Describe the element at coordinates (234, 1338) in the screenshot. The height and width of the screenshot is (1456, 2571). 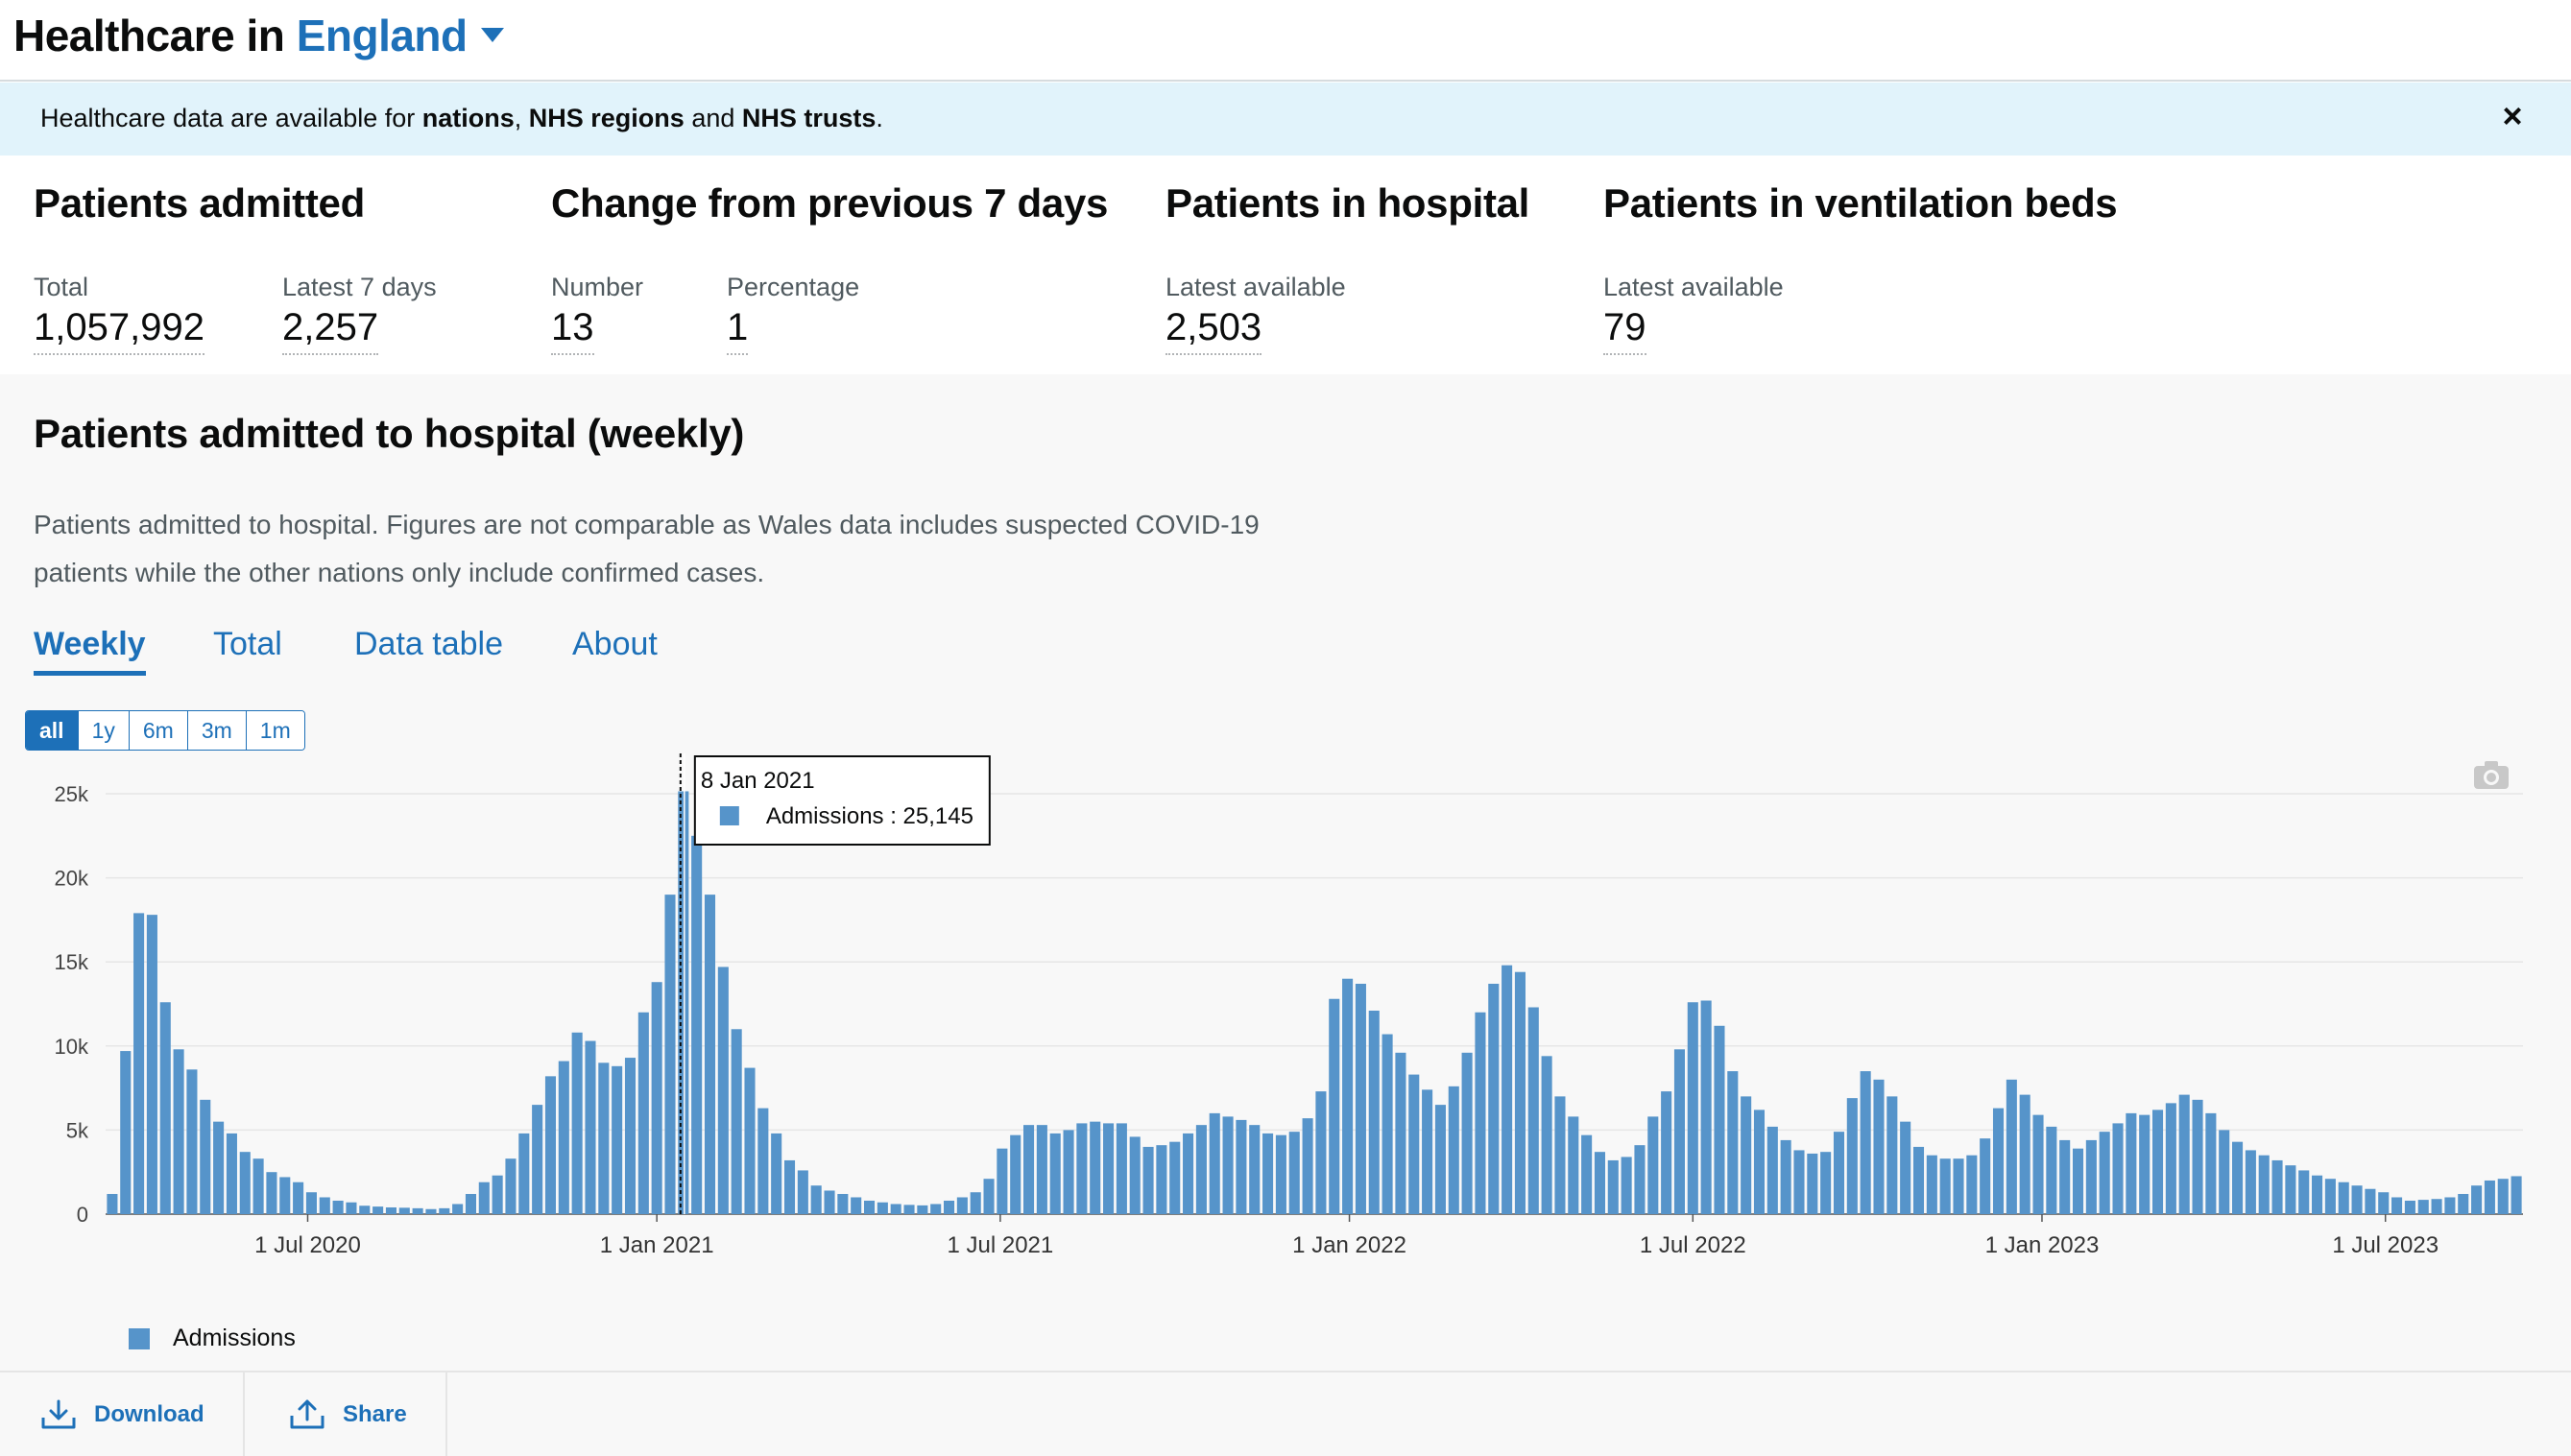
I see `legend-label-admissions: Admissions` at that location.